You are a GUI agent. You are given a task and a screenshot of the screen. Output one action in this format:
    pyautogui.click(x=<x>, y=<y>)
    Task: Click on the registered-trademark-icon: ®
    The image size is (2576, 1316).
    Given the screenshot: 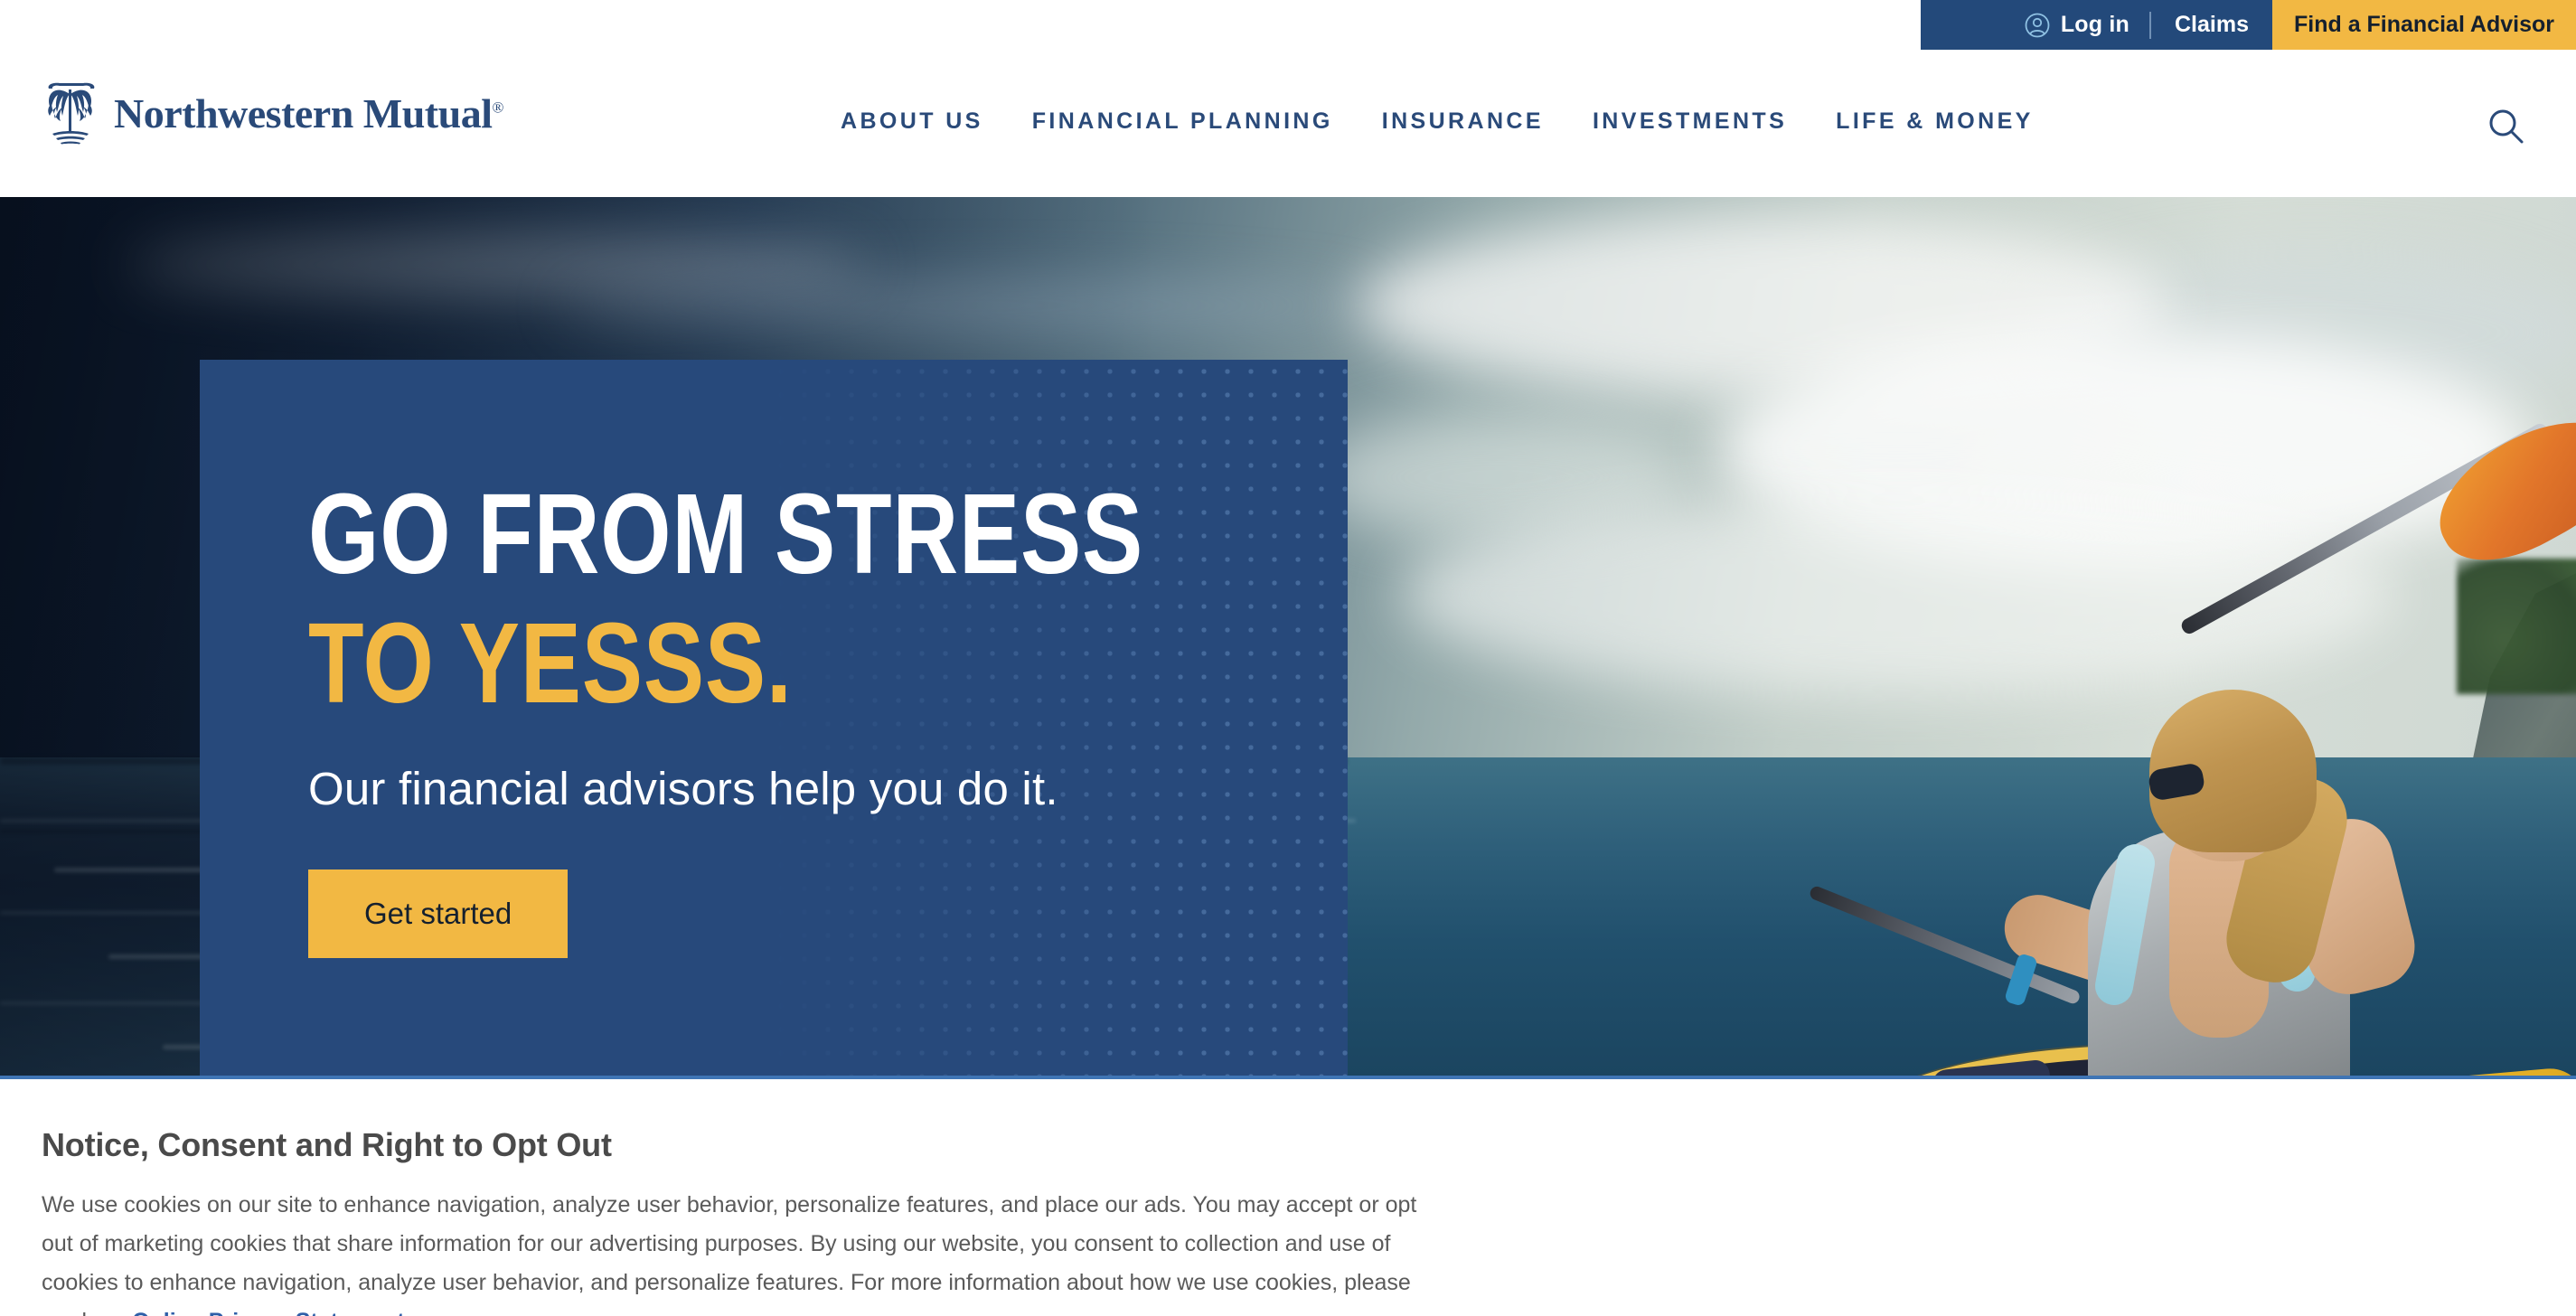 What is the action you would take?
    pyautogui.click(x=498, y=108)
    